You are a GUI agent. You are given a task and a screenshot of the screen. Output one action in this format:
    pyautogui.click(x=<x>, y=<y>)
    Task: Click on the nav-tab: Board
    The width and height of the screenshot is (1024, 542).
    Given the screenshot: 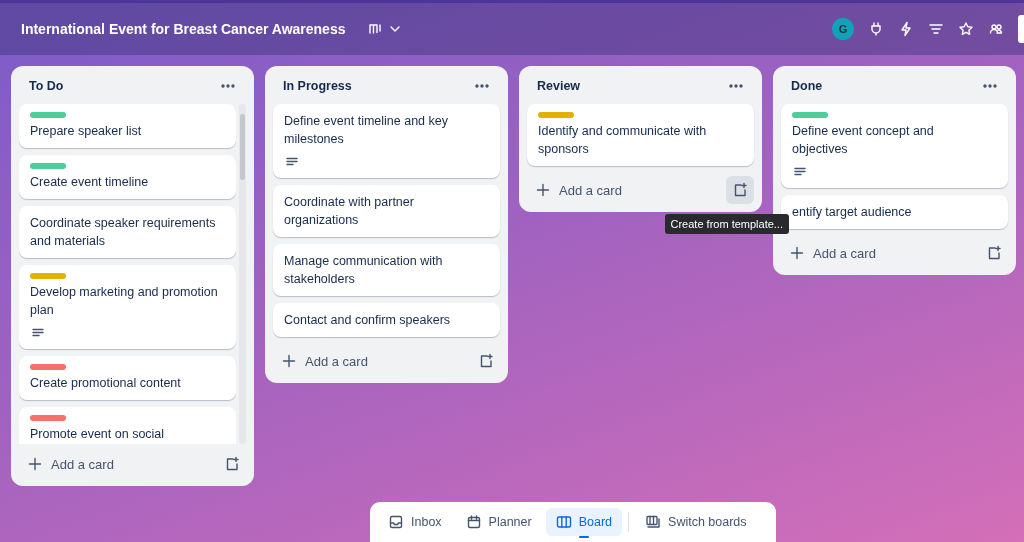 What is the action you would take?
    pyautogui.click(x=584, y=522)
    